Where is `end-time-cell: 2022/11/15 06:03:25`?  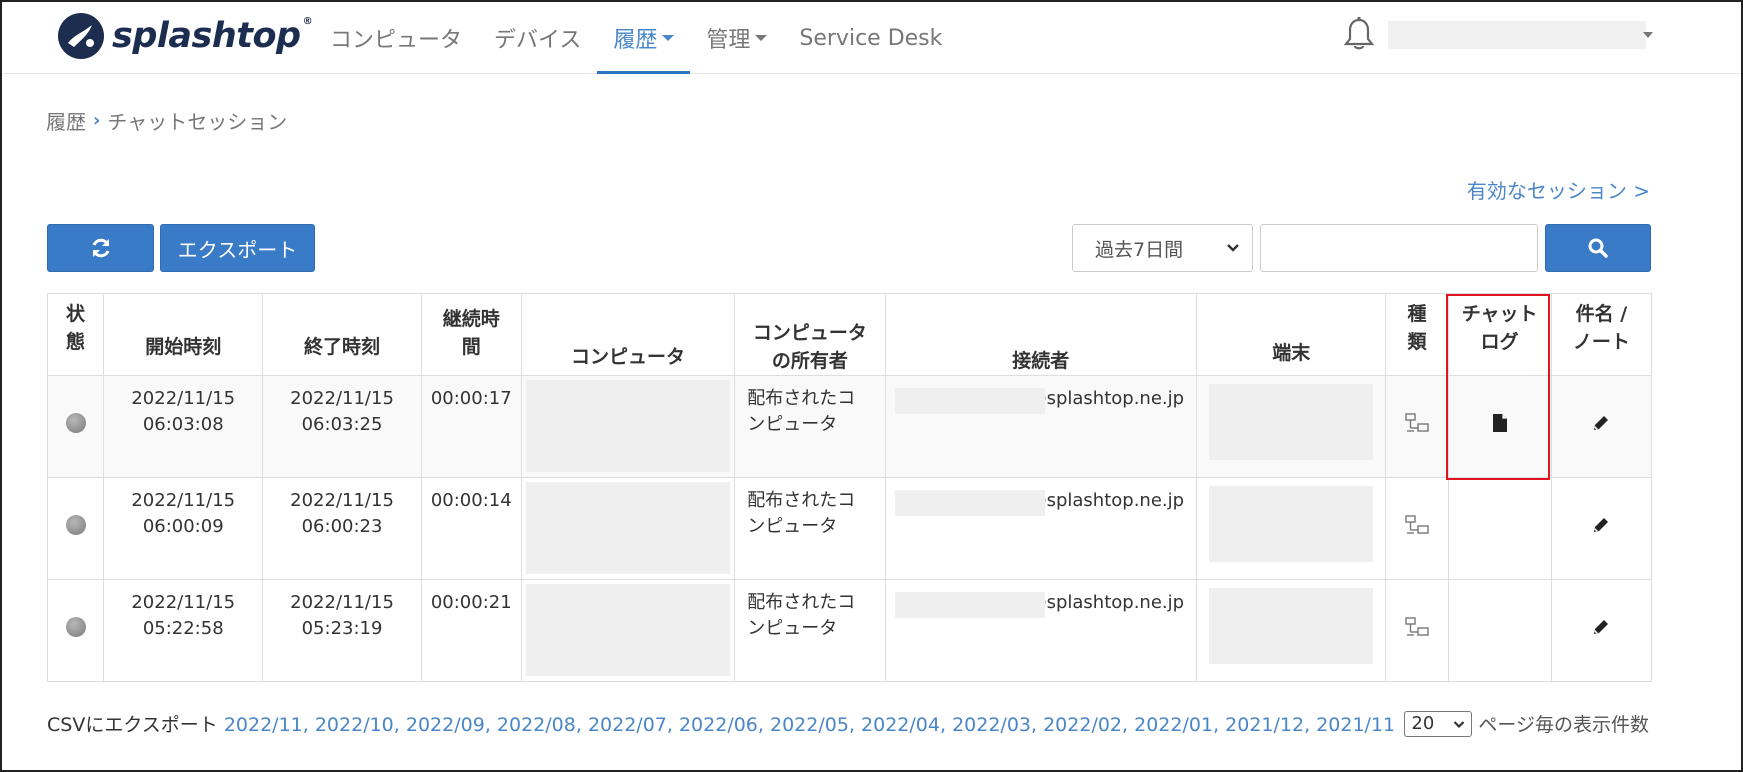
end-time-cell: 2022/11/15 06:03:25 is located at coordinates (342, 426).